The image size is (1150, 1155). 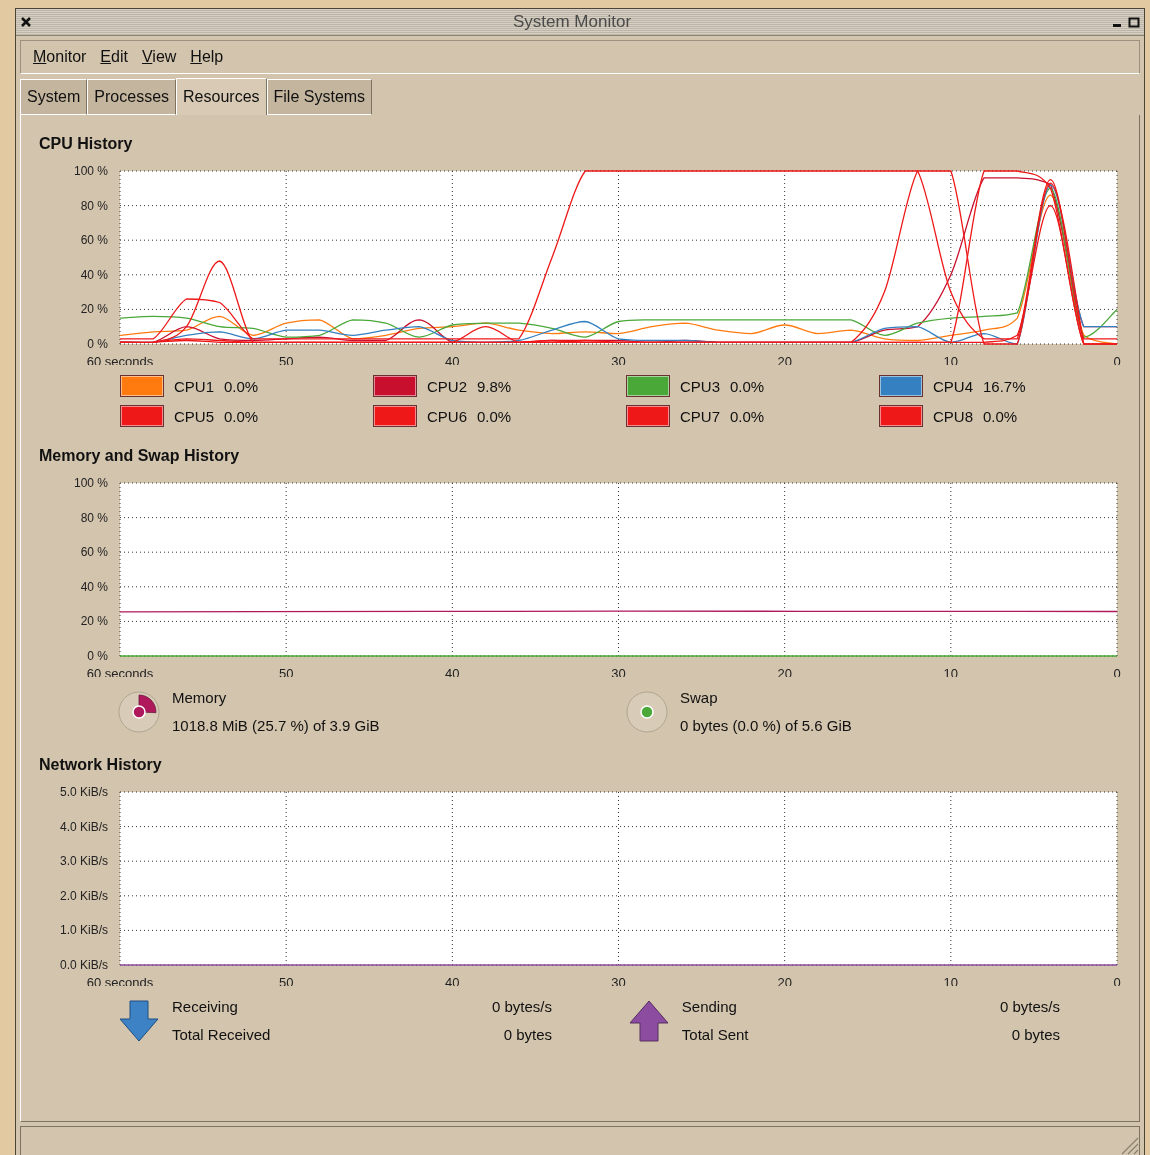 I want to click on meter-label: Memory, so click(x=200, y=697).